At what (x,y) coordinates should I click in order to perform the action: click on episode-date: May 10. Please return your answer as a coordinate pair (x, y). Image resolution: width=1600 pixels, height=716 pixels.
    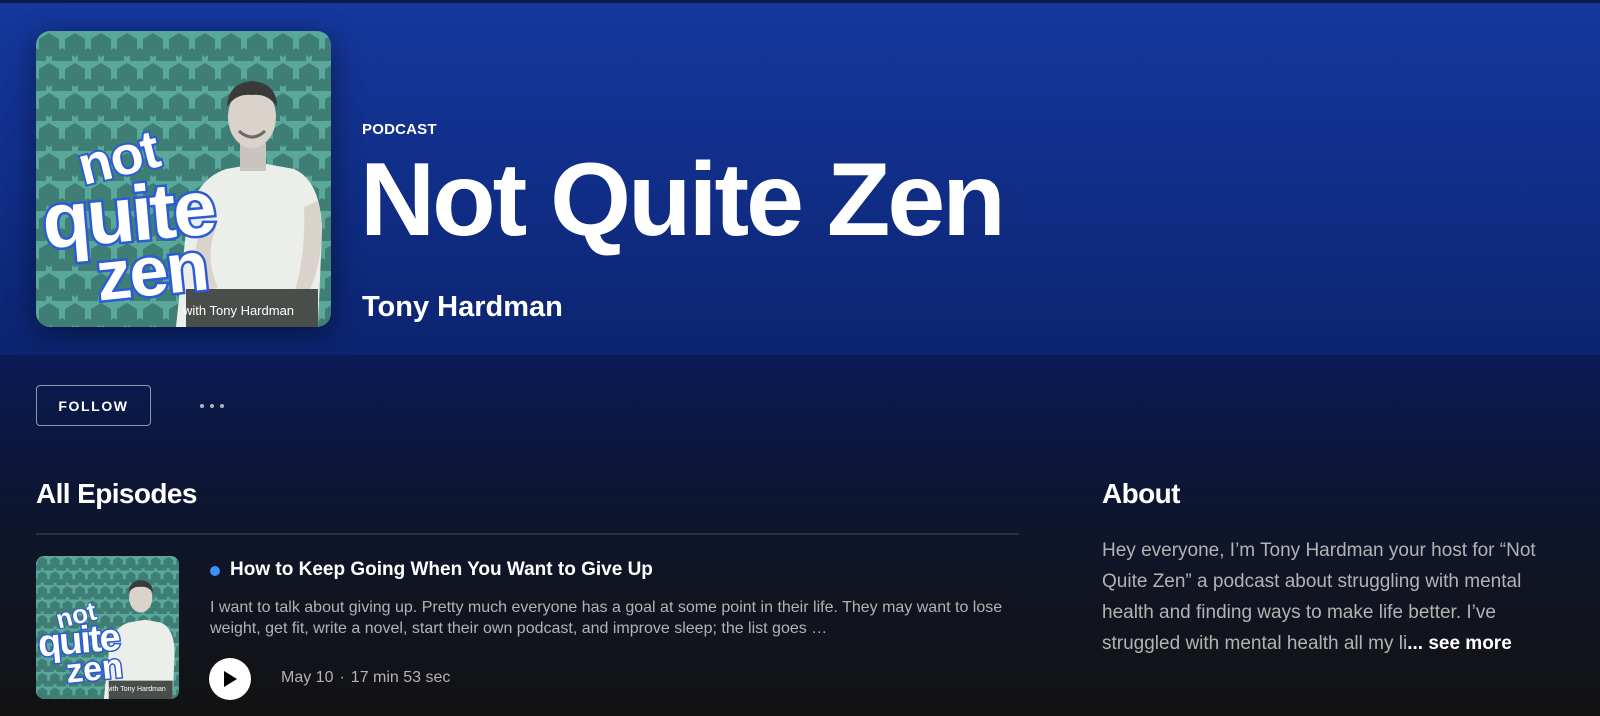
    Looking at the image, I should click on (307, 677).